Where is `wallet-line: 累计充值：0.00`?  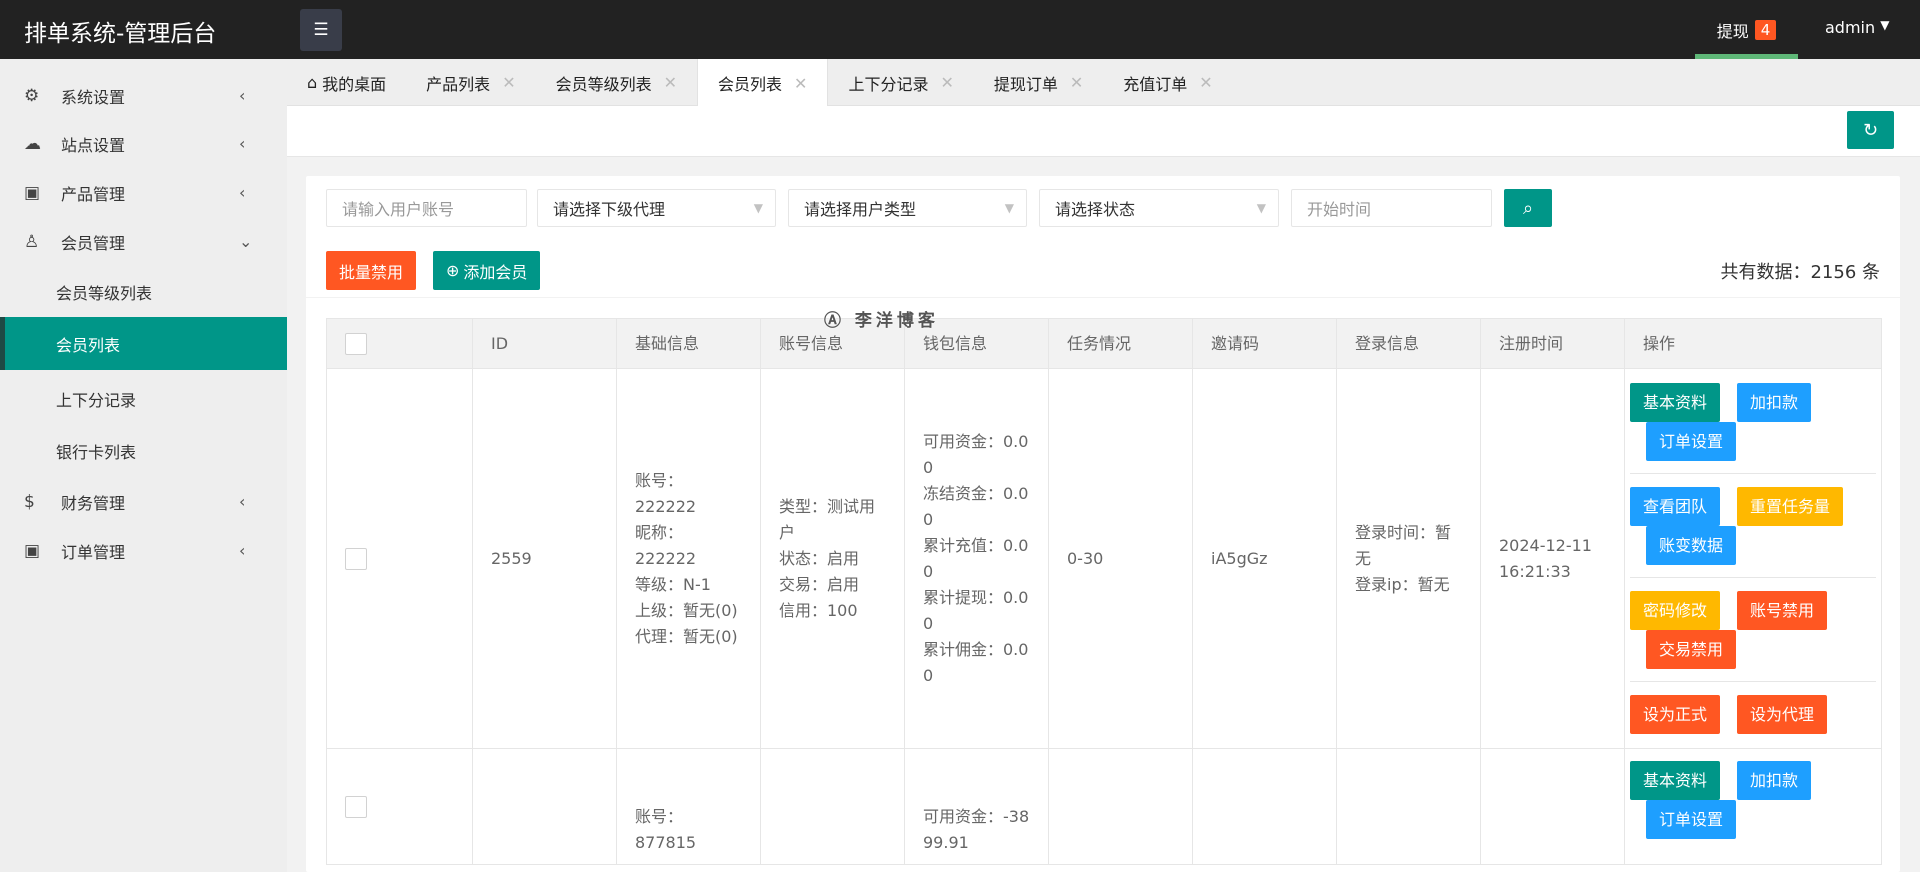
wallet-line: 累计充值：0.00 is located at coordinates (976, 558).